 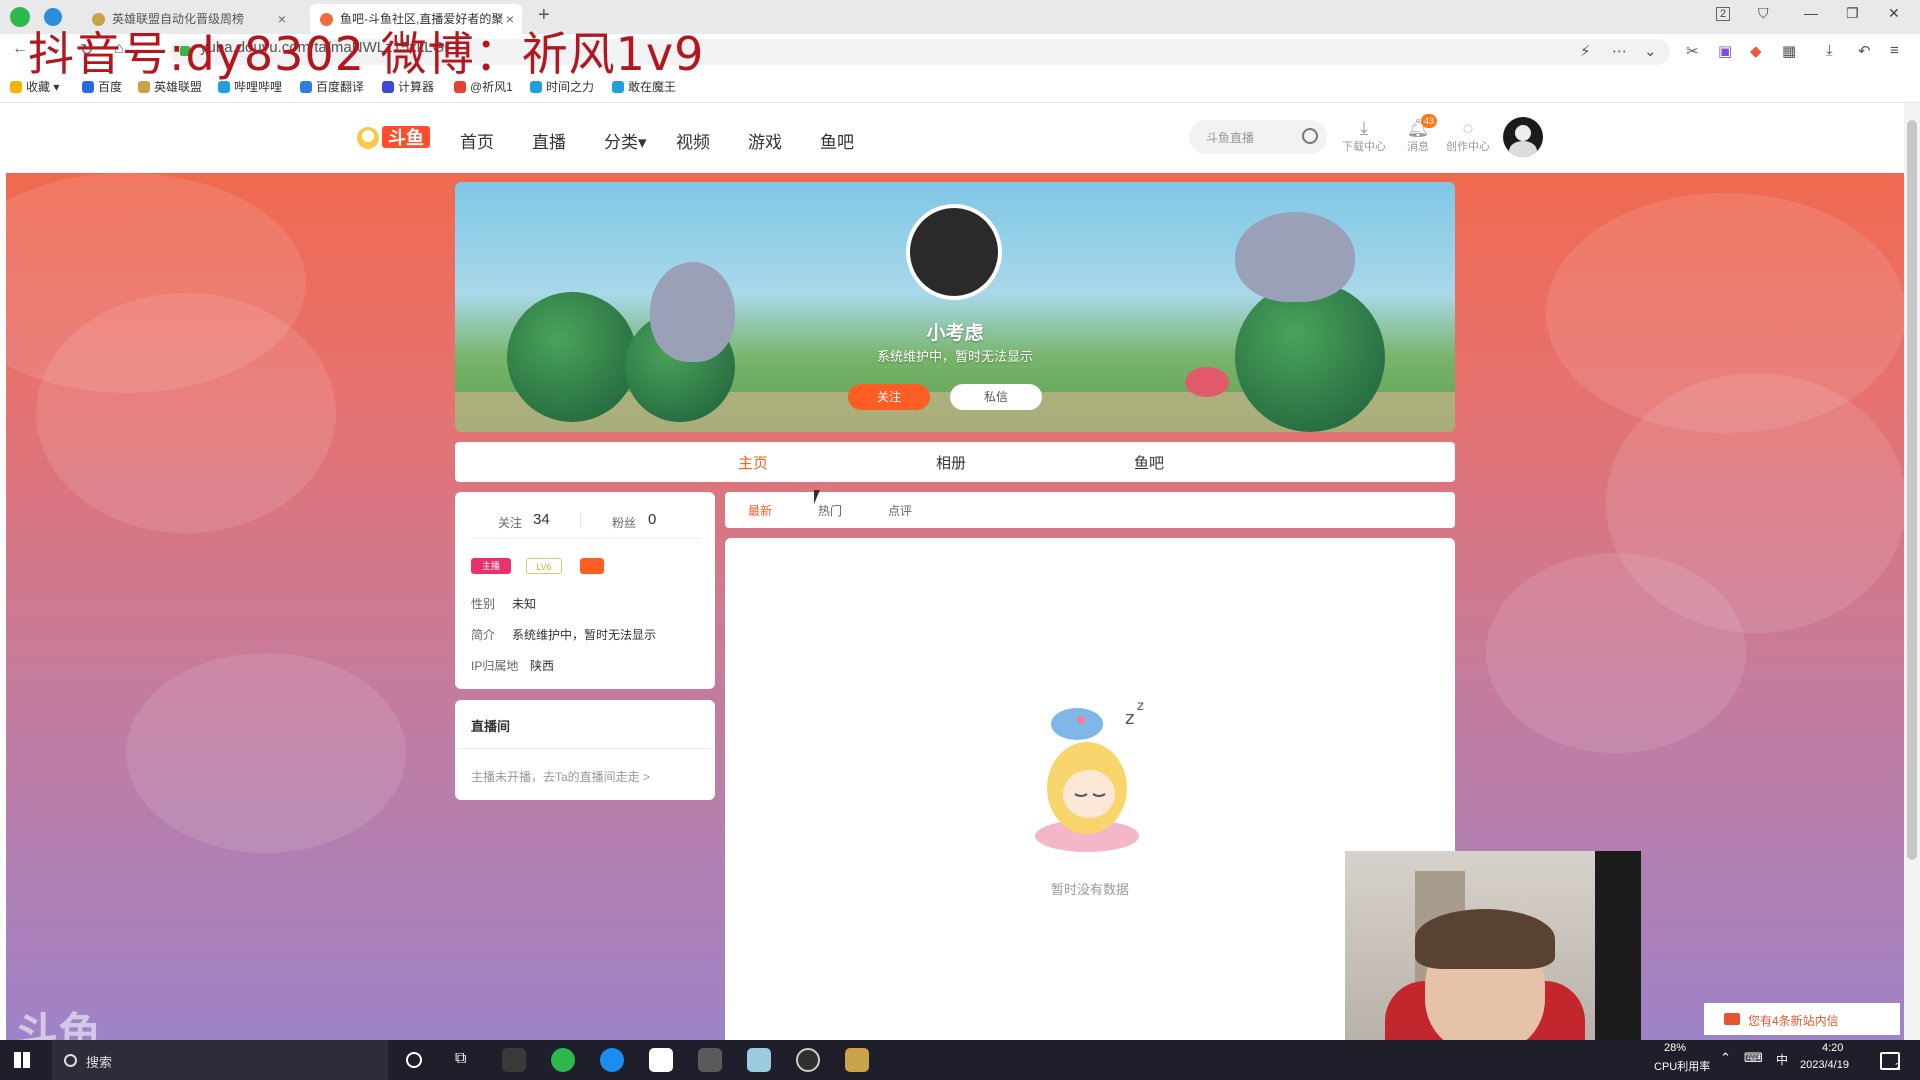 What do you see at coordinates (406, 138) in the screenshot?
I see `logo-text: 斗鱼` at bounding box center [406, 138].